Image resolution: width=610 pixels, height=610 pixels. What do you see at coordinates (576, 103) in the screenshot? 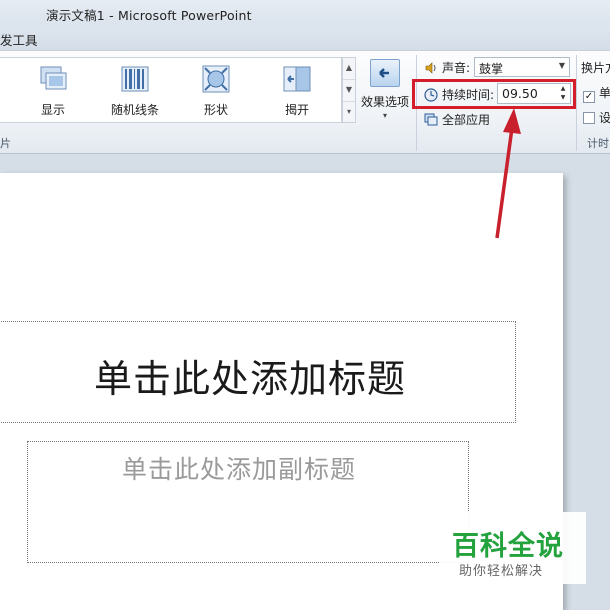
I see `group-separator` at bounding box center [576, 103].